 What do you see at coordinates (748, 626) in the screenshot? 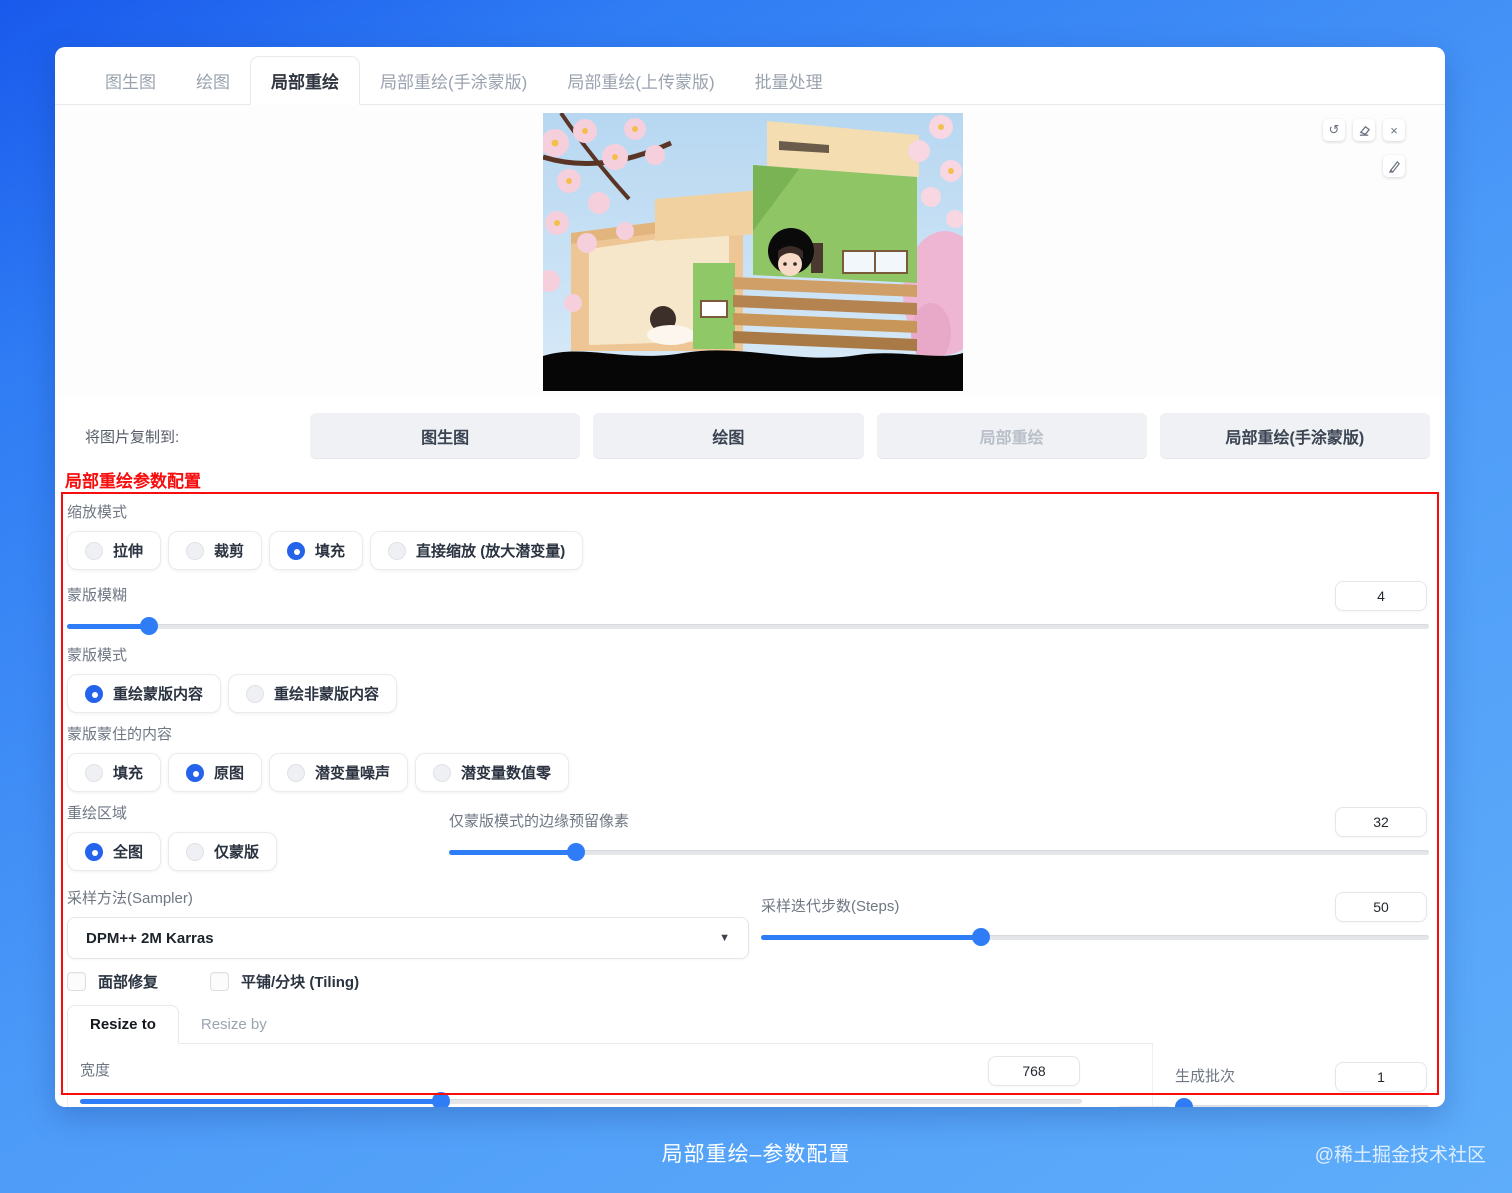
I see `mask-blur-slider` at bounding box center [748, 626].